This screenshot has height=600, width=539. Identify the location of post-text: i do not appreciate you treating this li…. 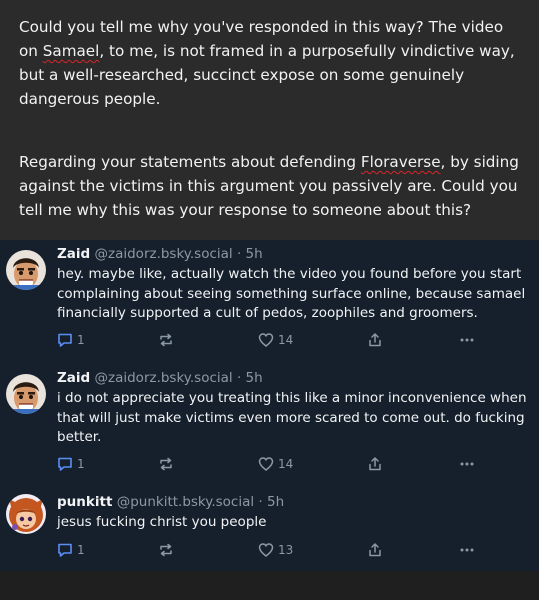
(292, 417).